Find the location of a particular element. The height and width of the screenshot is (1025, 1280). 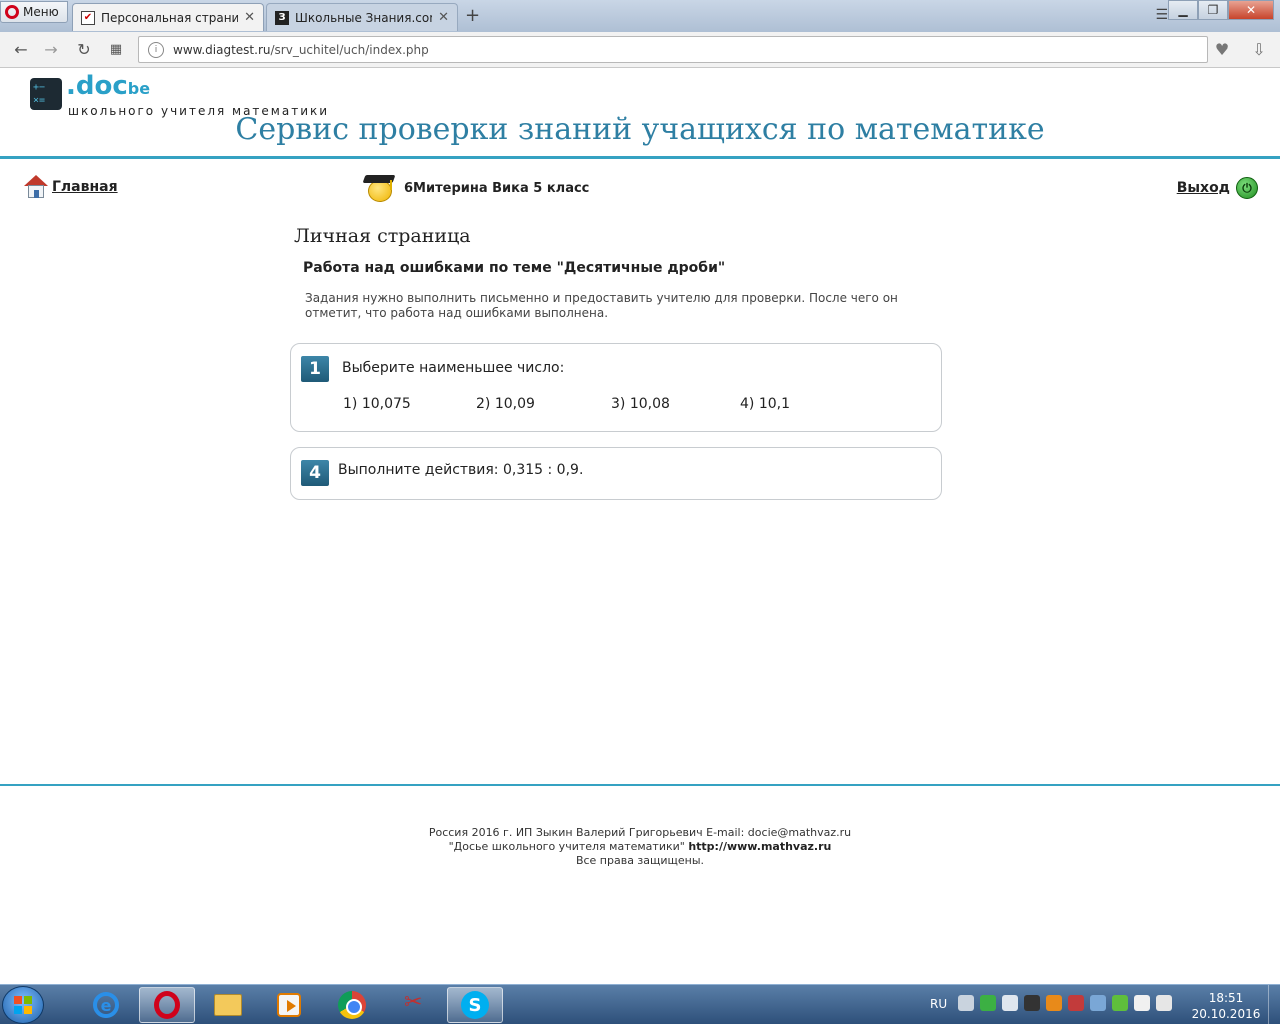

window-controls: ▁ ❐ ✕ is located at coordinates (1221, 10).